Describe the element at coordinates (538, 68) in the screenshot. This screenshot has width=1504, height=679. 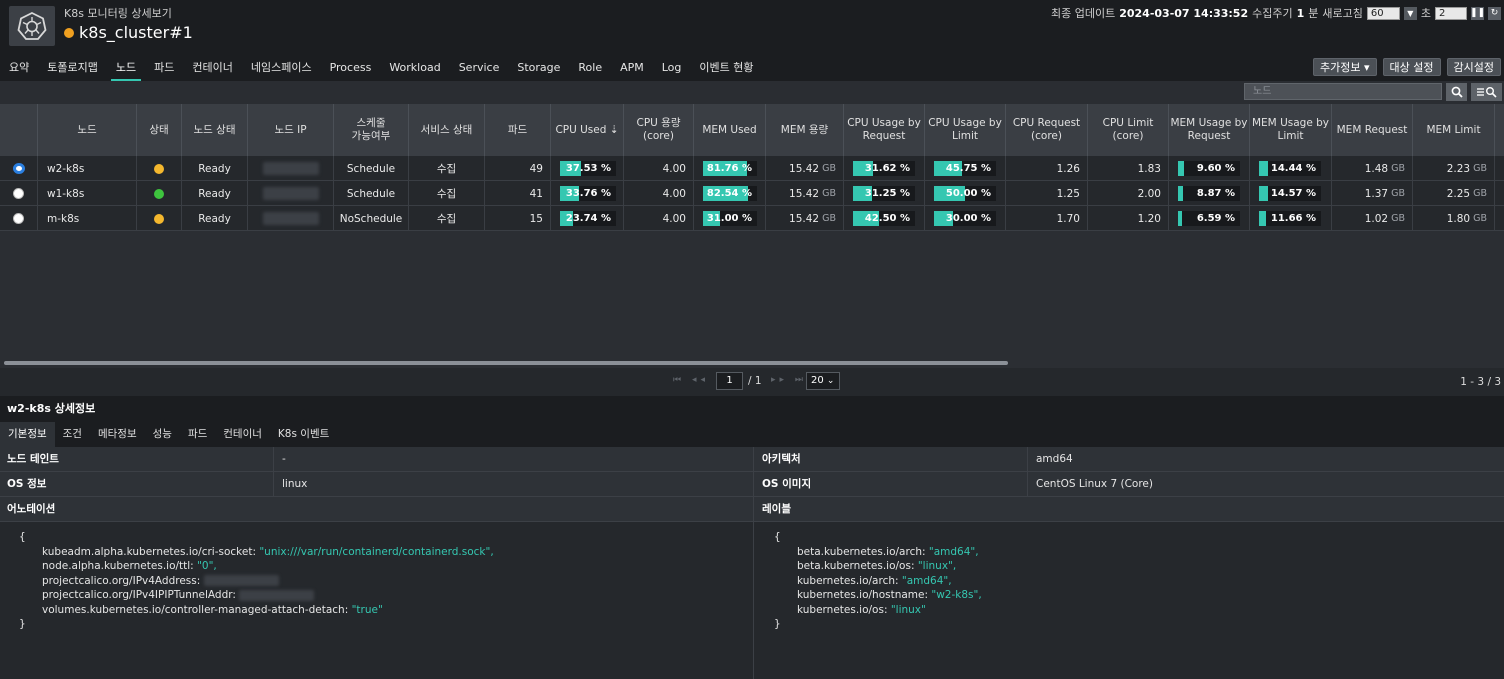
I see `nav-item-storage: Storage` at that location.